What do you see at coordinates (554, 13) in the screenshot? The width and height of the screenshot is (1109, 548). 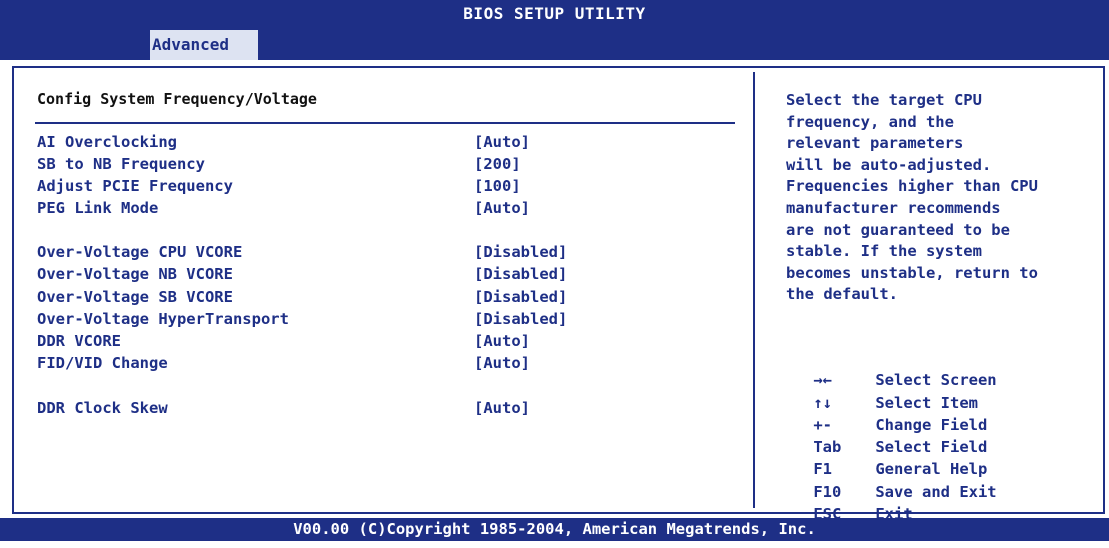 I see `bios-title: BIOS SETUP UTILITY` at bounding box center [554, 13].